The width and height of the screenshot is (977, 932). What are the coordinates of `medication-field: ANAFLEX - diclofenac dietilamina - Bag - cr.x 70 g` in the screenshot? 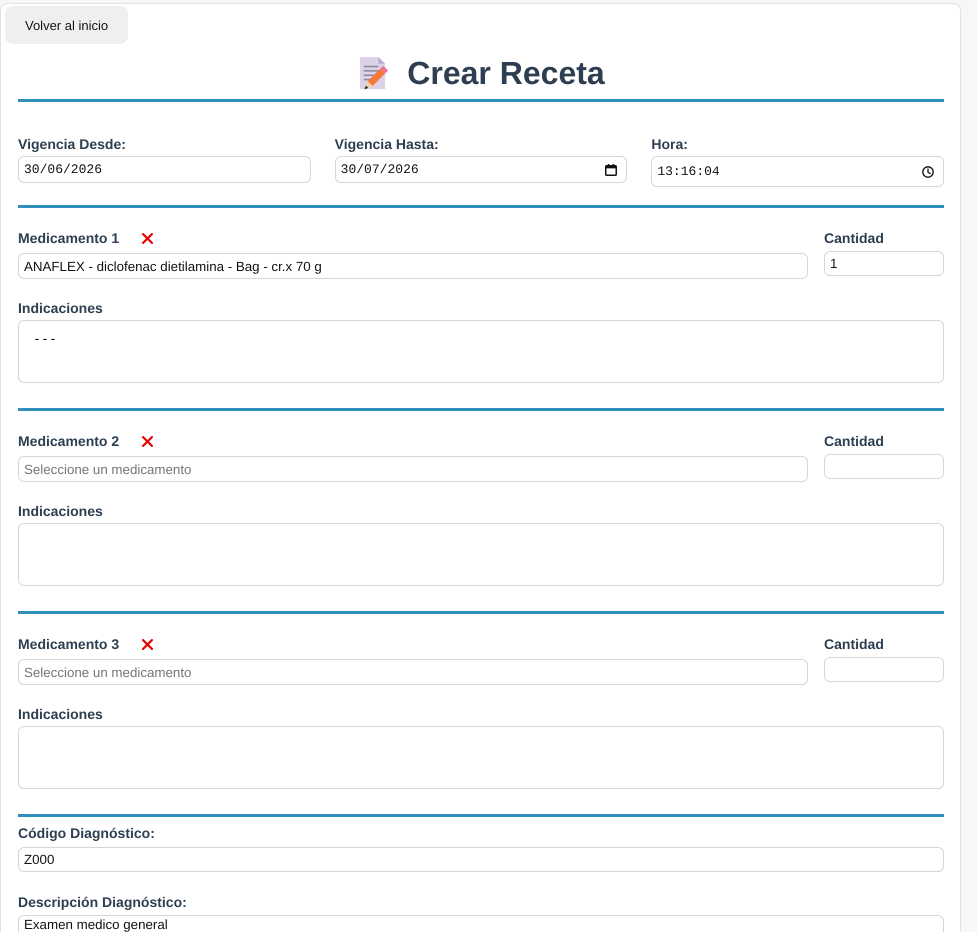 It's located at (413, 266).